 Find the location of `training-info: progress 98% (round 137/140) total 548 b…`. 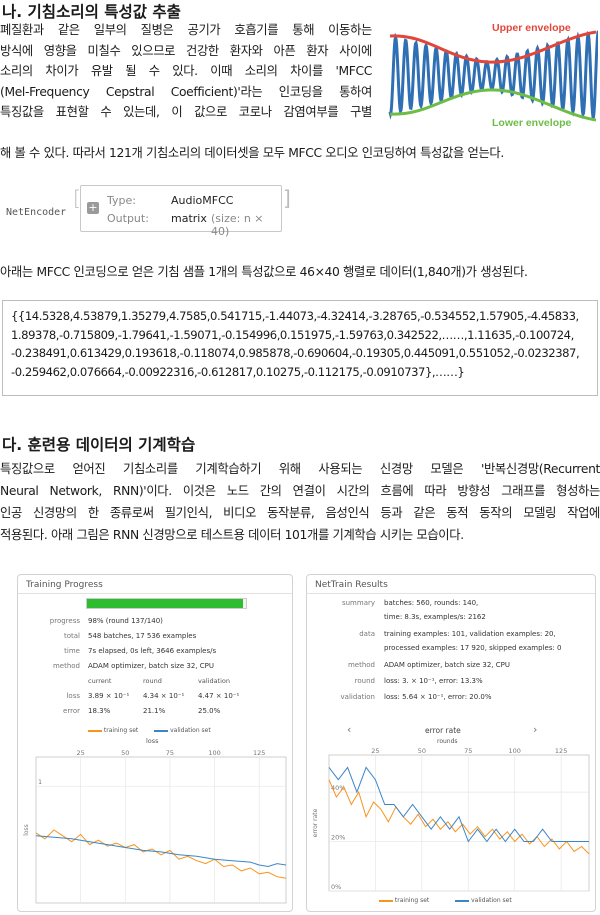

training-info: progress 98% (round 137/140) total 548 b… is located at coordinates (153, 669).